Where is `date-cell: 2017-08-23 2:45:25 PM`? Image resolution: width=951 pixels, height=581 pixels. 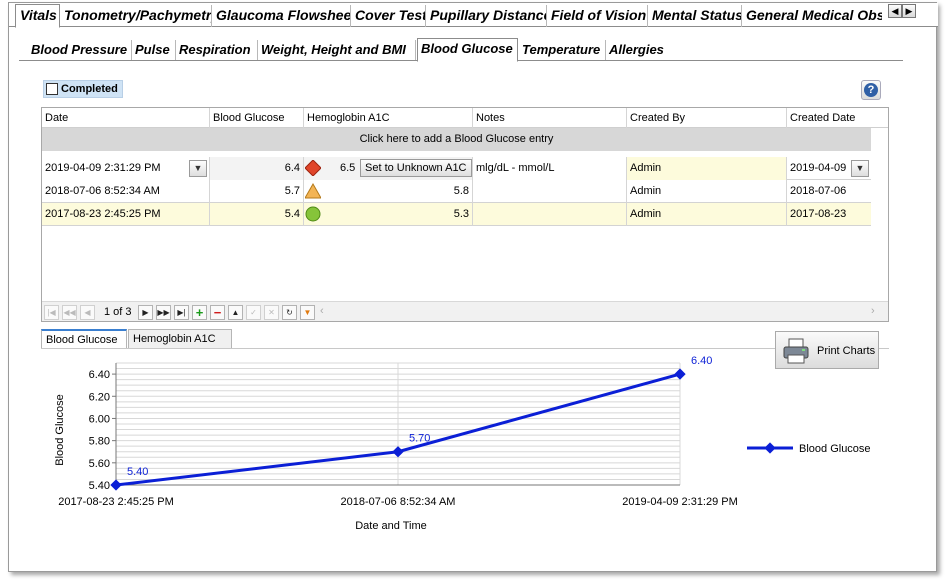
date-cell: 2017-08-23 2:45:25 PM is located at coordinates (126, 214).